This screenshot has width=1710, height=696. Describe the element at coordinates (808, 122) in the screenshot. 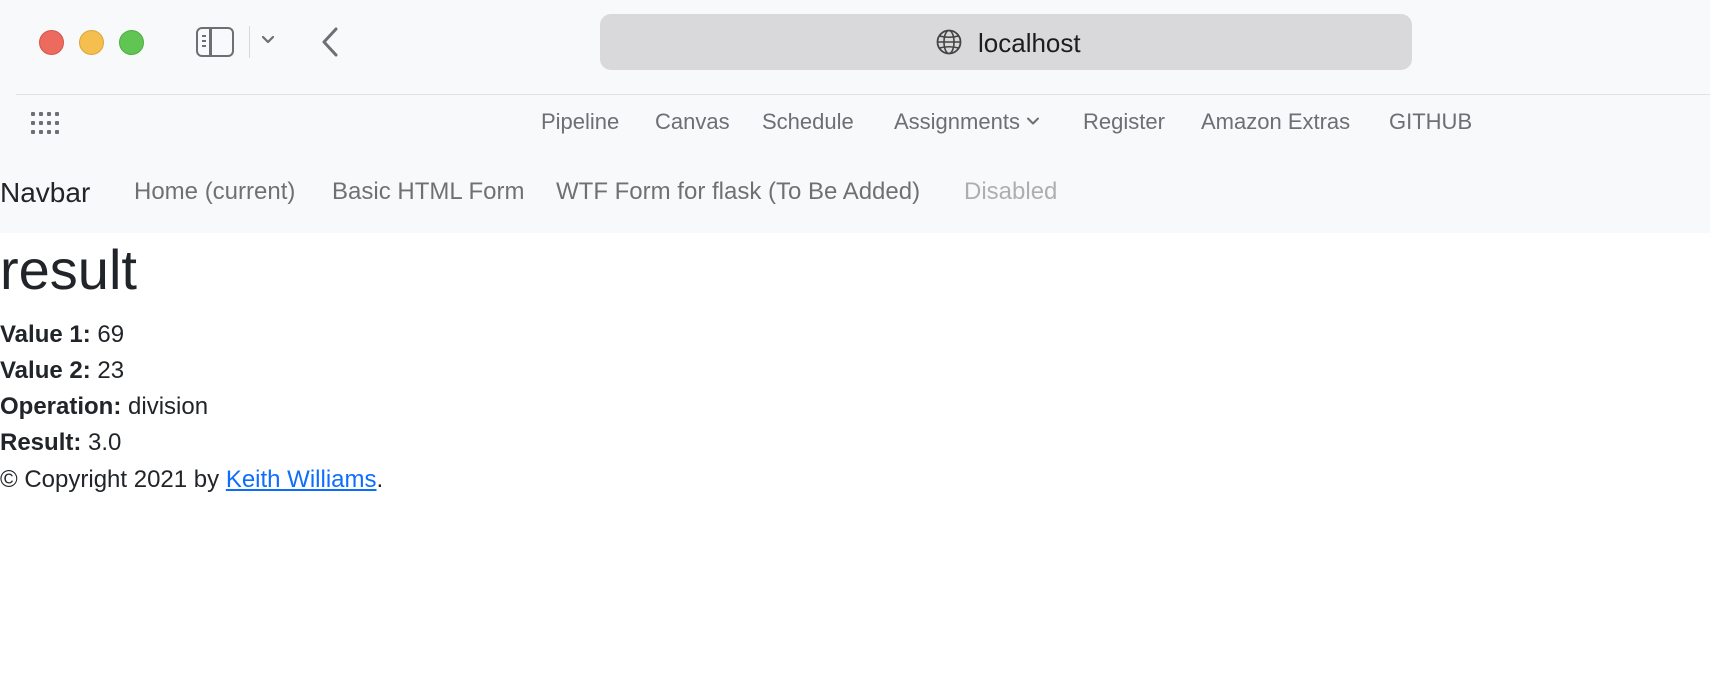

I see `favorite-schedule: Schedule` at that location.